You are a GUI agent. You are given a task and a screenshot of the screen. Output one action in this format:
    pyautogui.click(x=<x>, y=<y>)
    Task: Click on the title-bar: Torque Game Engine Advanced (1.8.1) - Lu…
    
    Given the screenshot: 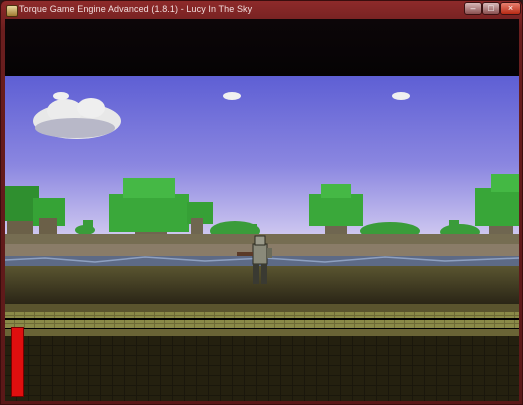 What is the action you would take?
    pyautogui.click(x=262, y=10)
    